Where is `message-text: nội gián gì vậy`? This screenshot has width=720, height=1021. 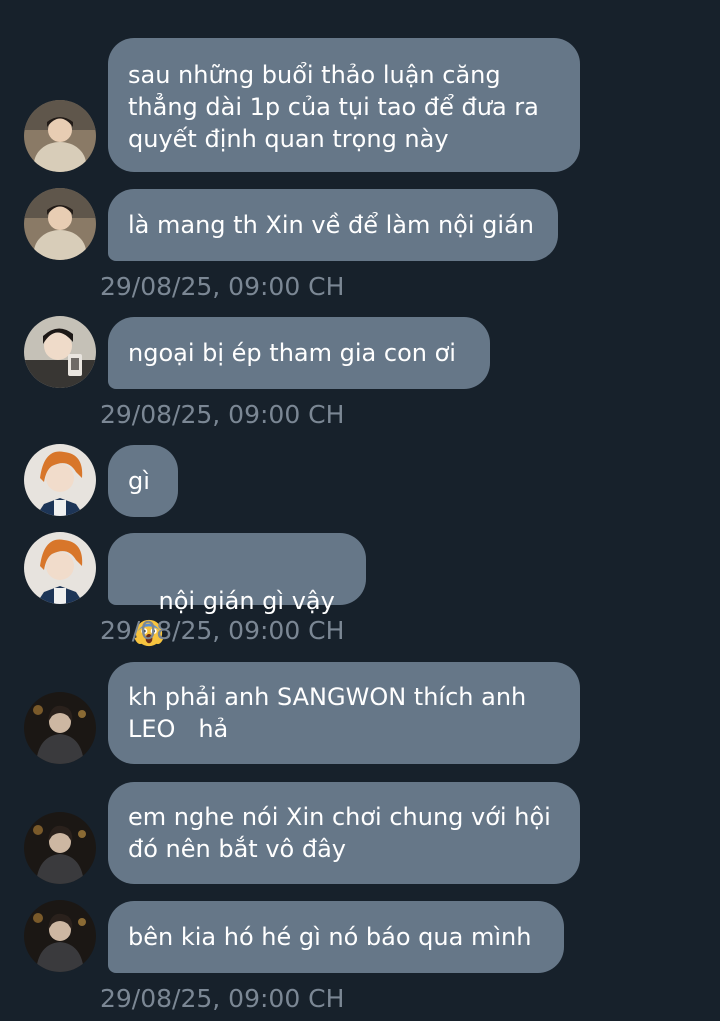 message-text: nội gián gì vậy is located at coordinates (246, 601).